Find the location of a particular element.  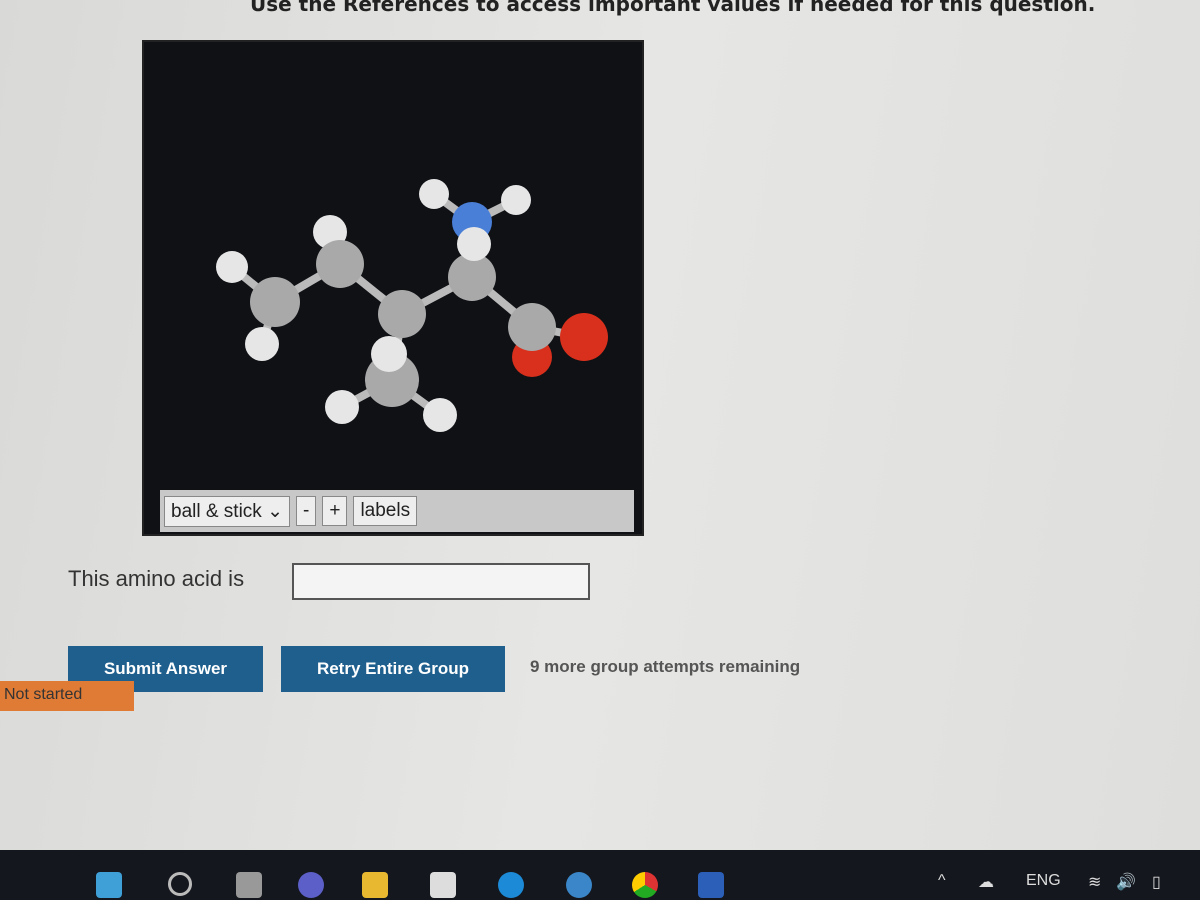

chrome-icon is located at coordinates (645, 885).